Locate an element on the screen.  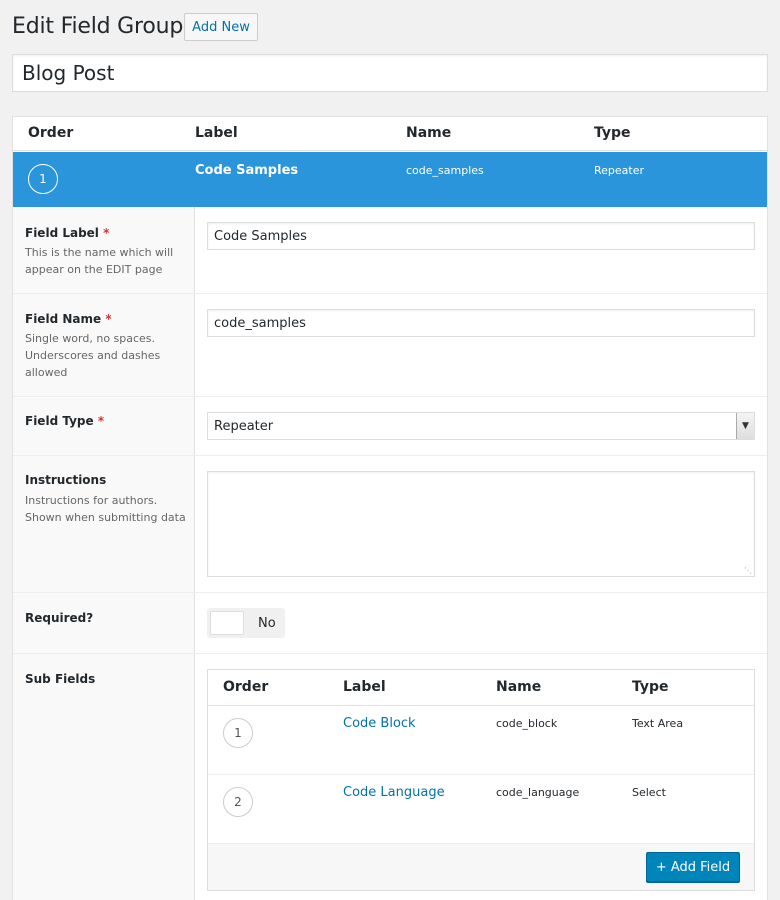
field-row-active: 1 Code Samples code_samples Repeater is located at coordinates (390, 179).